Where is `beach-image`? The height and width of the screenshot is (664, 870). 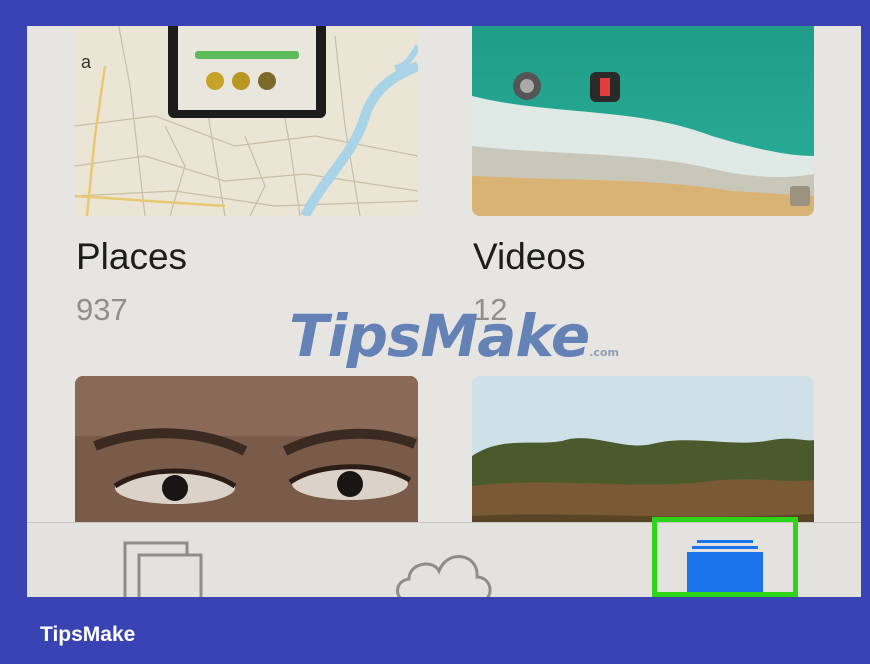 beach-image is located at coordinates (643, 121).